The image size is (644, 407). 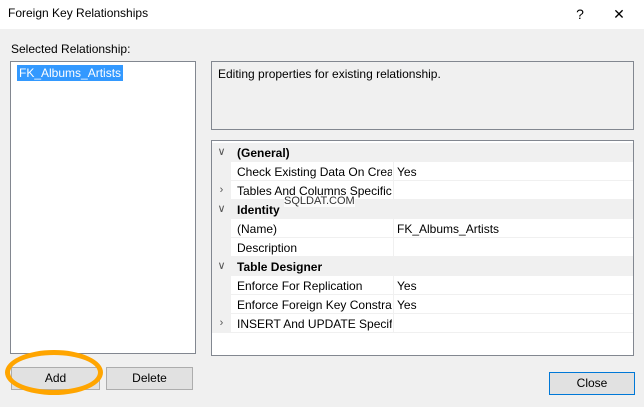 I want to click on close-button: Close, so click(x=592, y=383).